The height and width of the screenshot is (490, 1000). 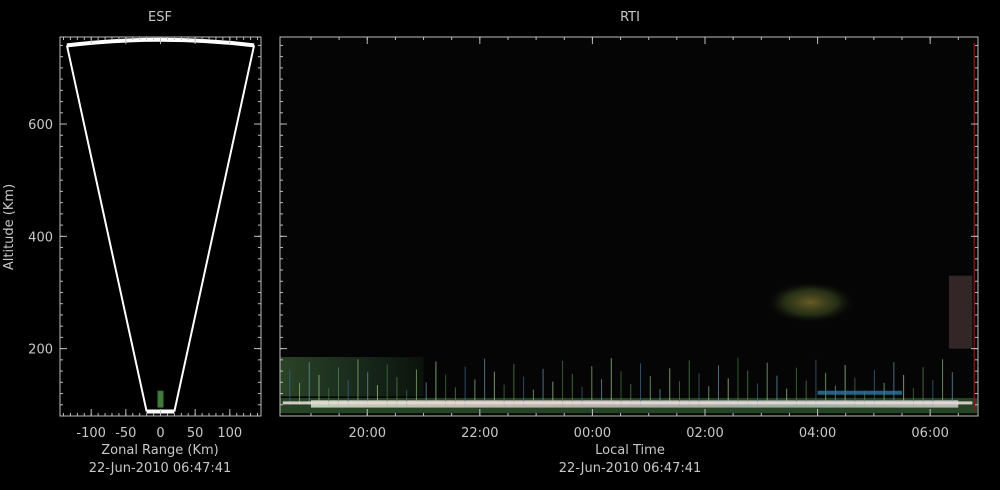 What do you see at coordinates (630, 450) in the screenshot?
I see `rti-xlabel: Local Time` at bounding box center [630, 450].